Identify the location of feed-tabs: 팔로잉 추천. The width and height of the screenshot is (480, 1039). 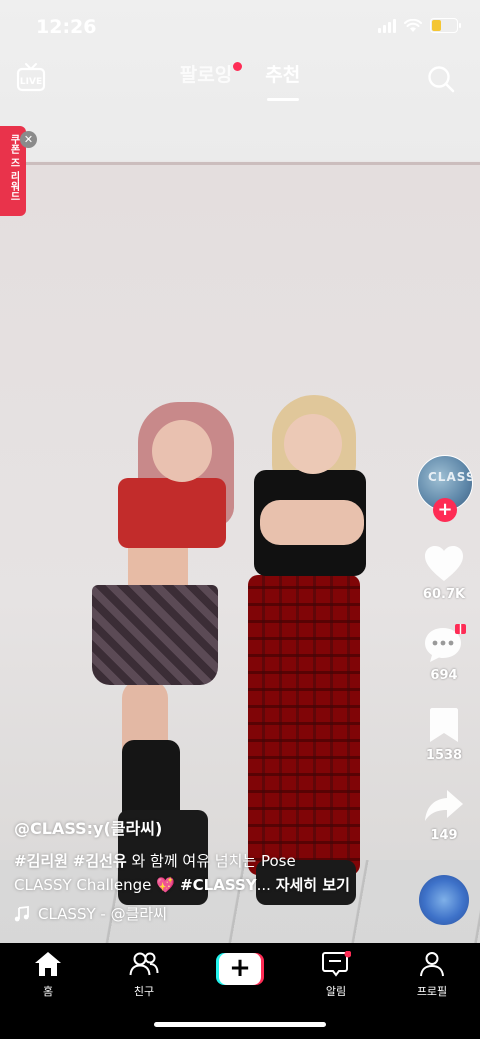
(240, 80).